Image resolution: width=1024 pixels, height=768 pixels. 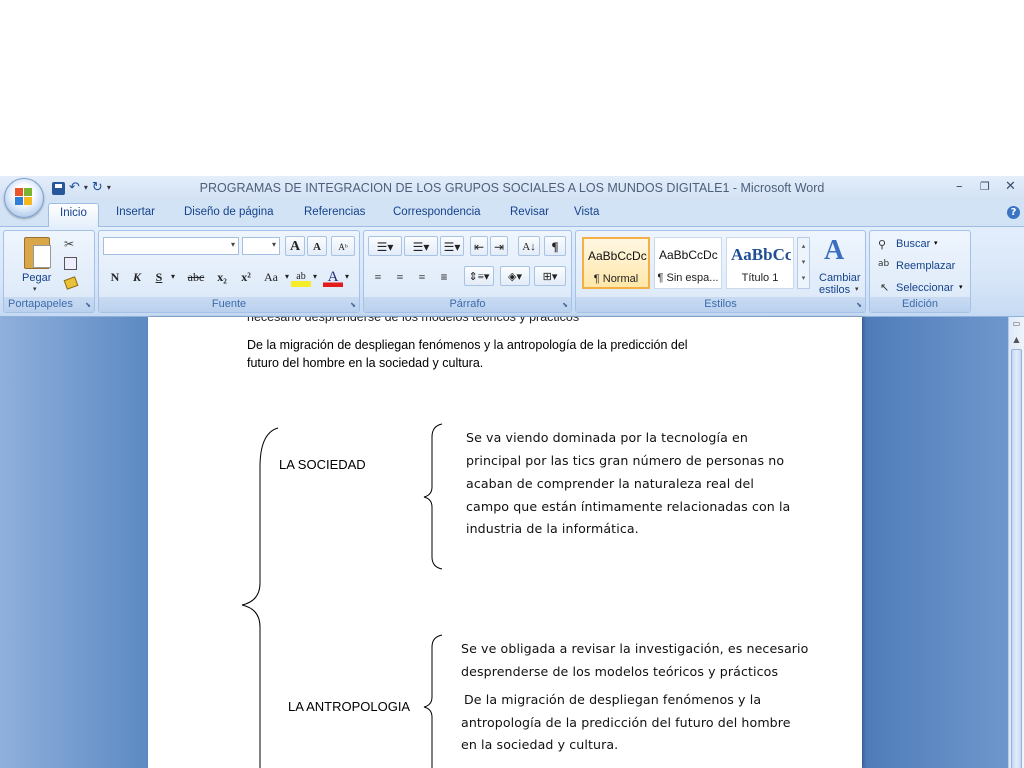 I want to click on increase-indent-button: ⇥, so click(x=499, y=246).